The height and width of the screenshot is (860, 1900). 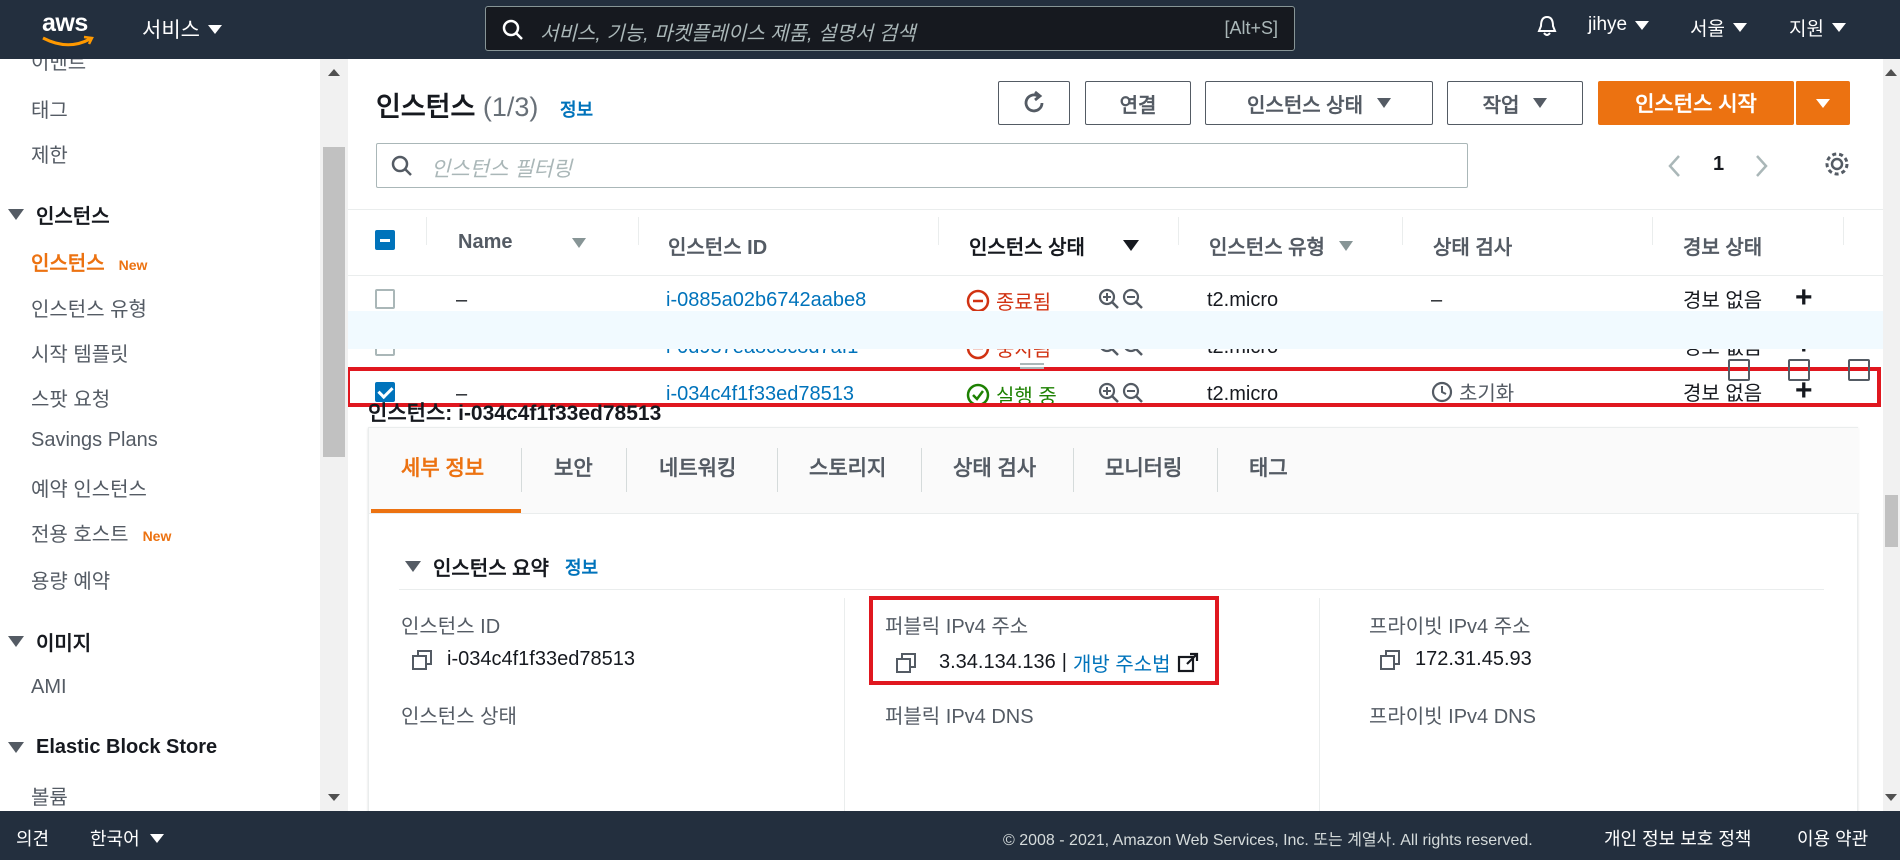 I want to click on region-menu: 서울, so click(x=1718, y=27).